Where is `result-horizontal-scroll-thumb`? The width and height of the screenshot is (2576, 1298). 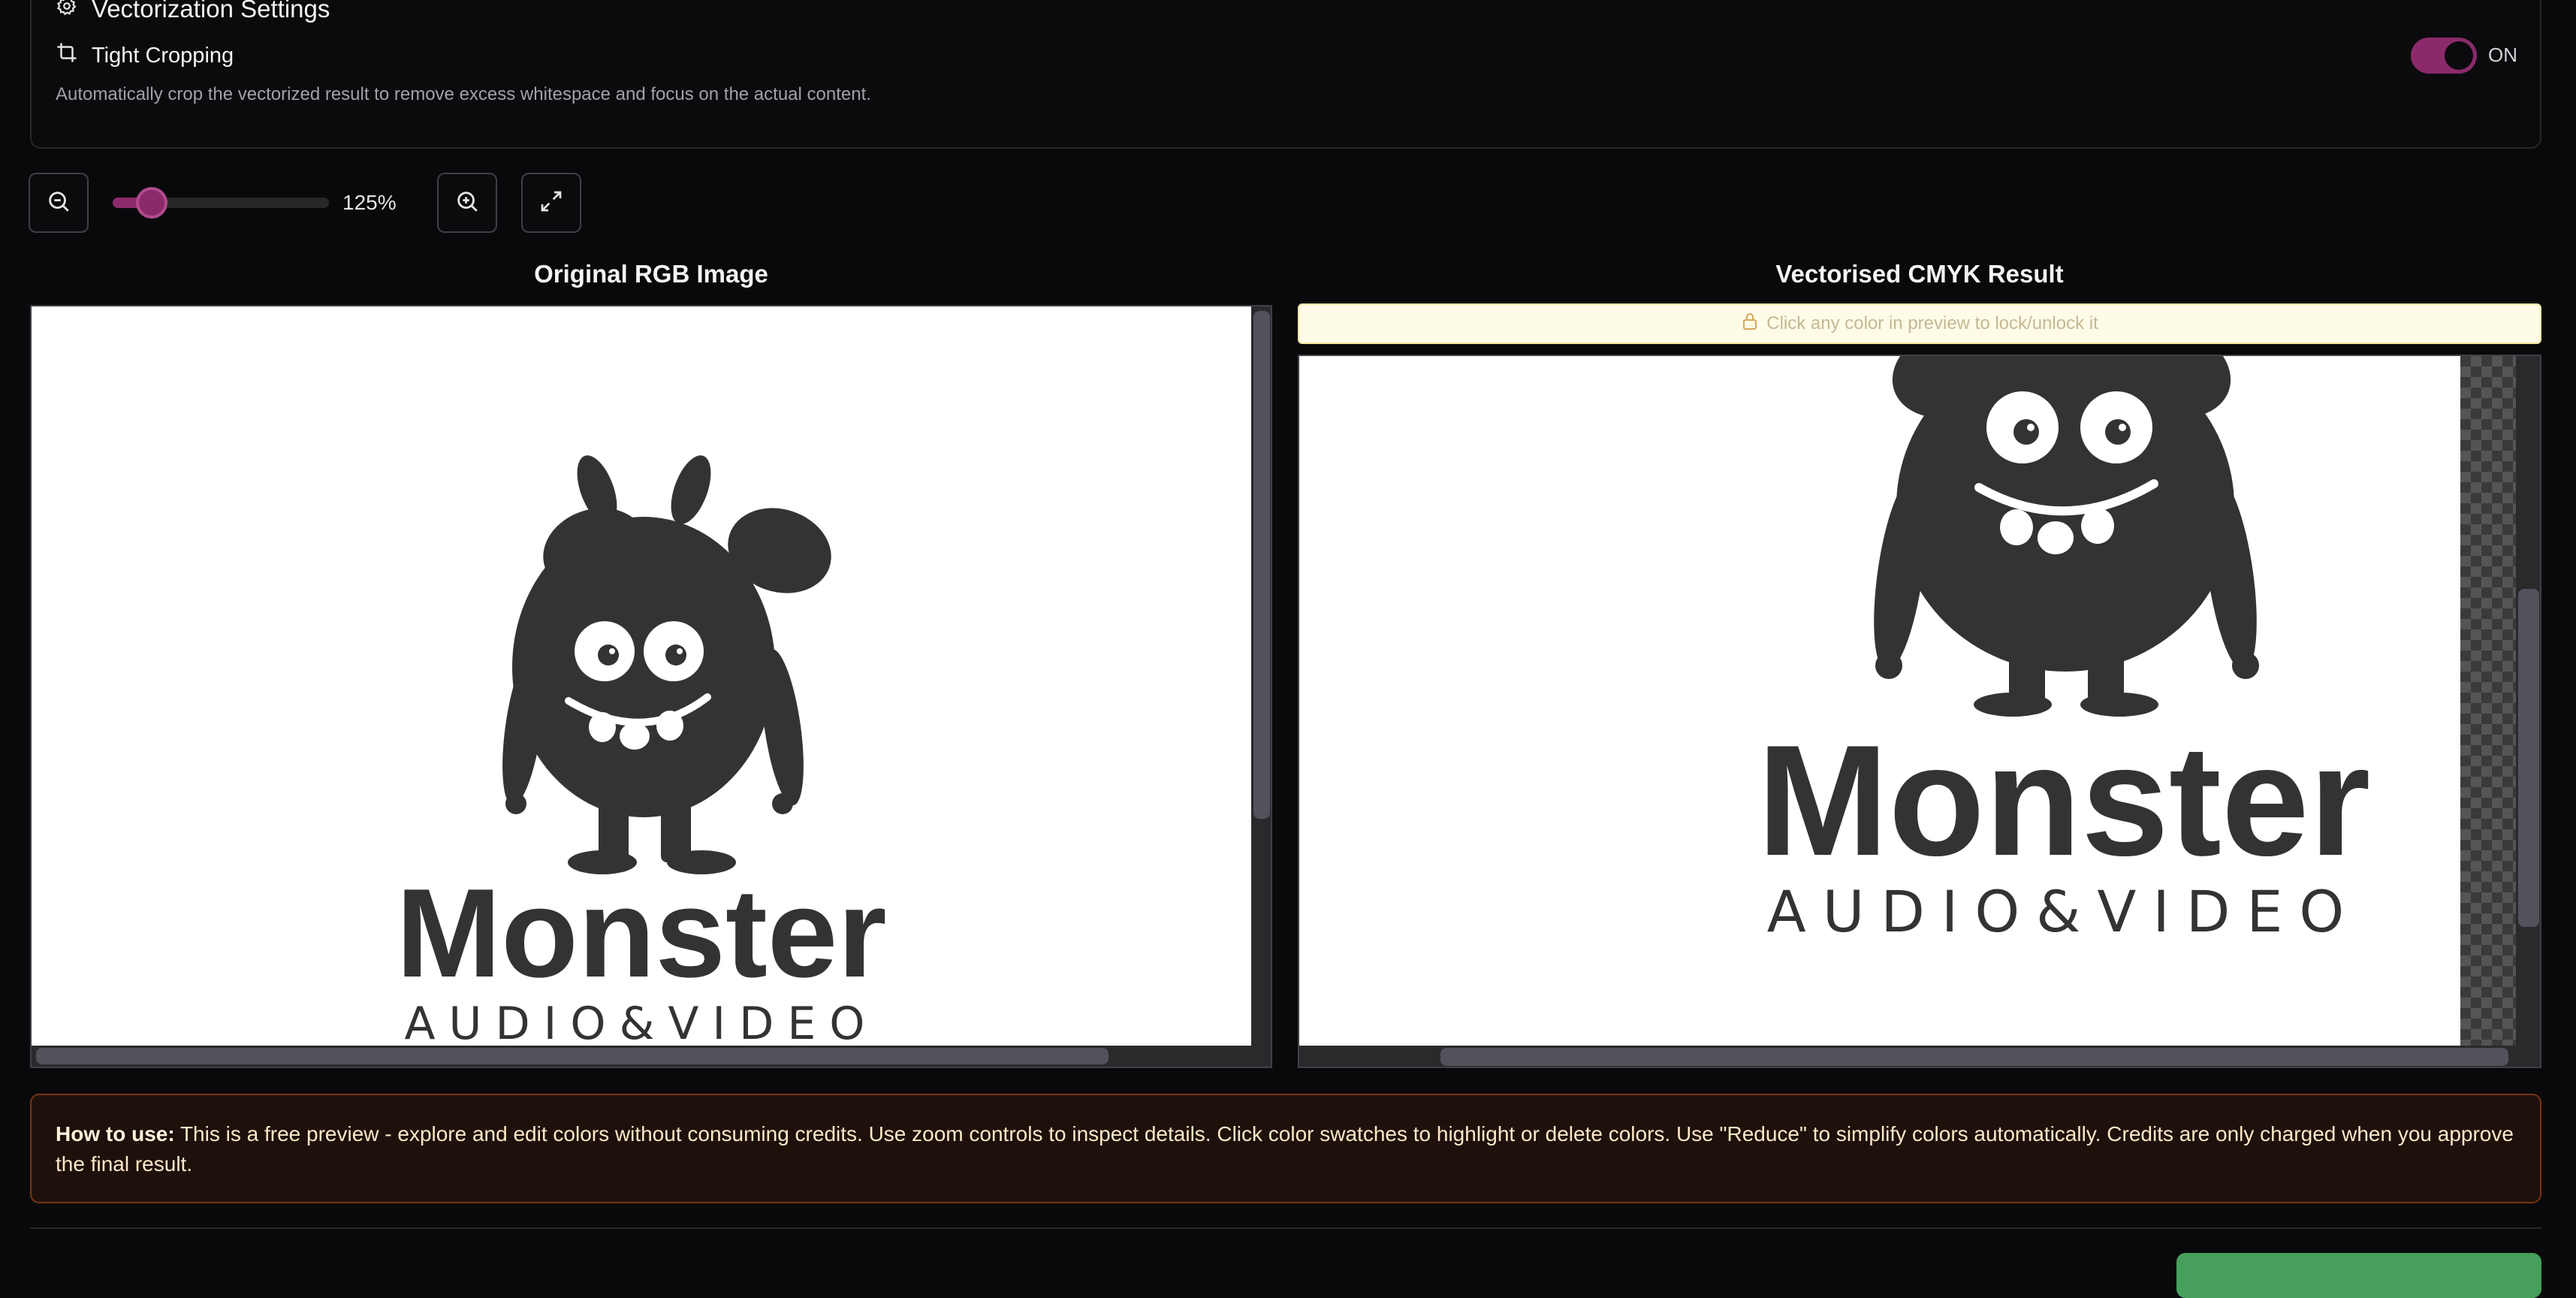 result-horizontal-scroll-thumb is located at coordinates (1974, 1057).